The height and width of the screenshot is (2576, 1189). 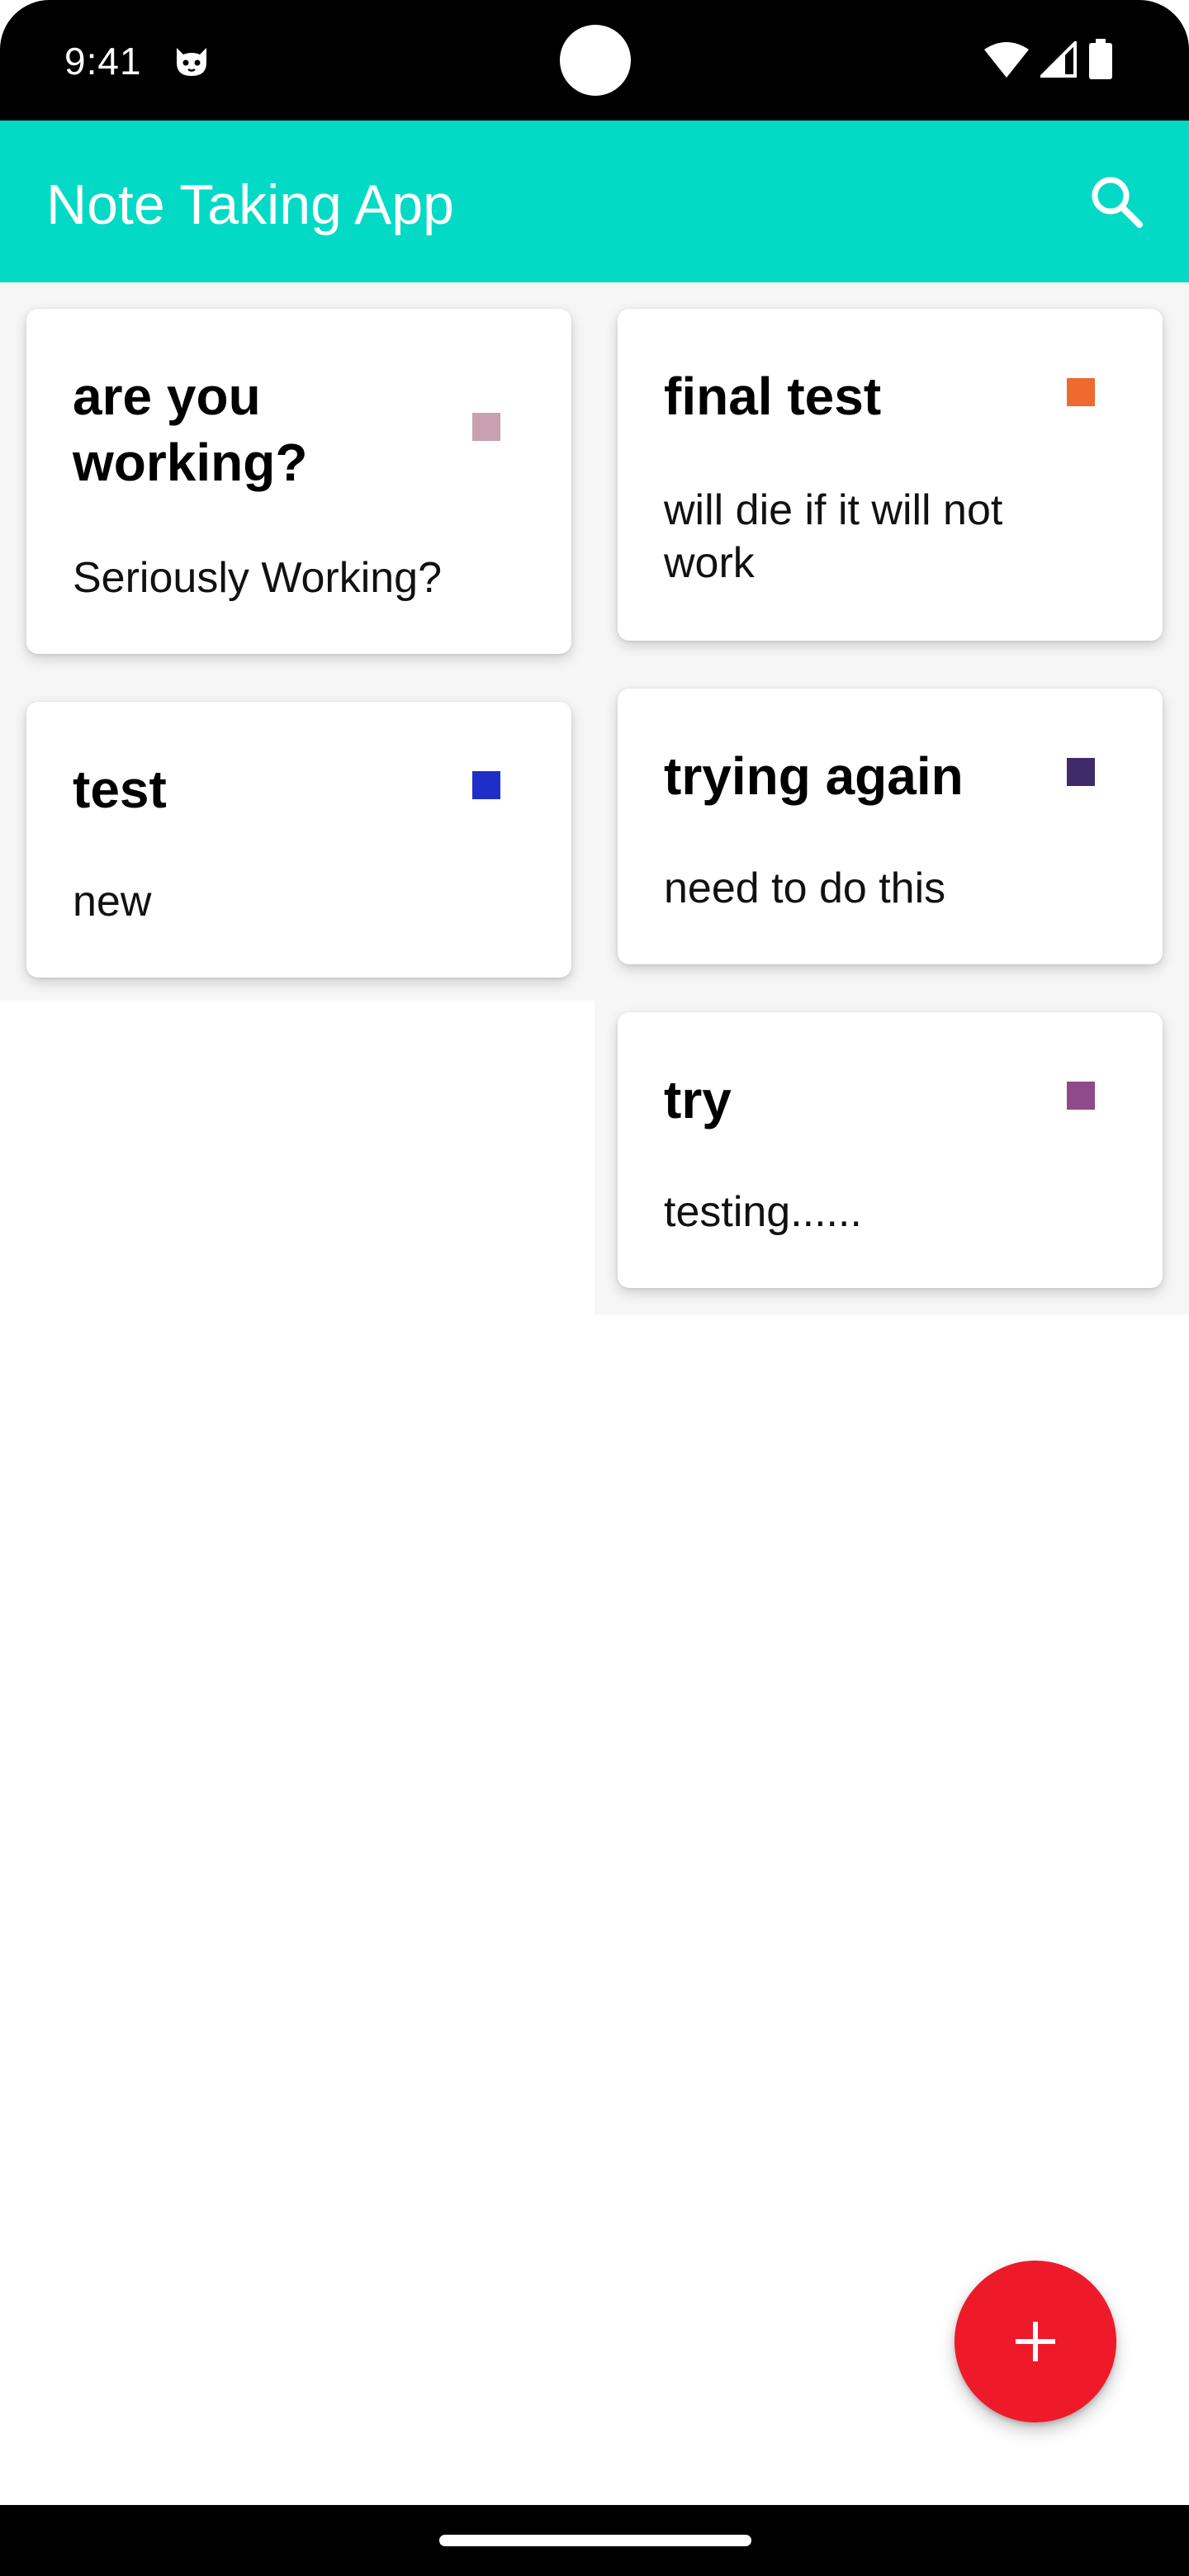 I want to click on note-card: final test will die if it will not work, so click(x=890, y=475).